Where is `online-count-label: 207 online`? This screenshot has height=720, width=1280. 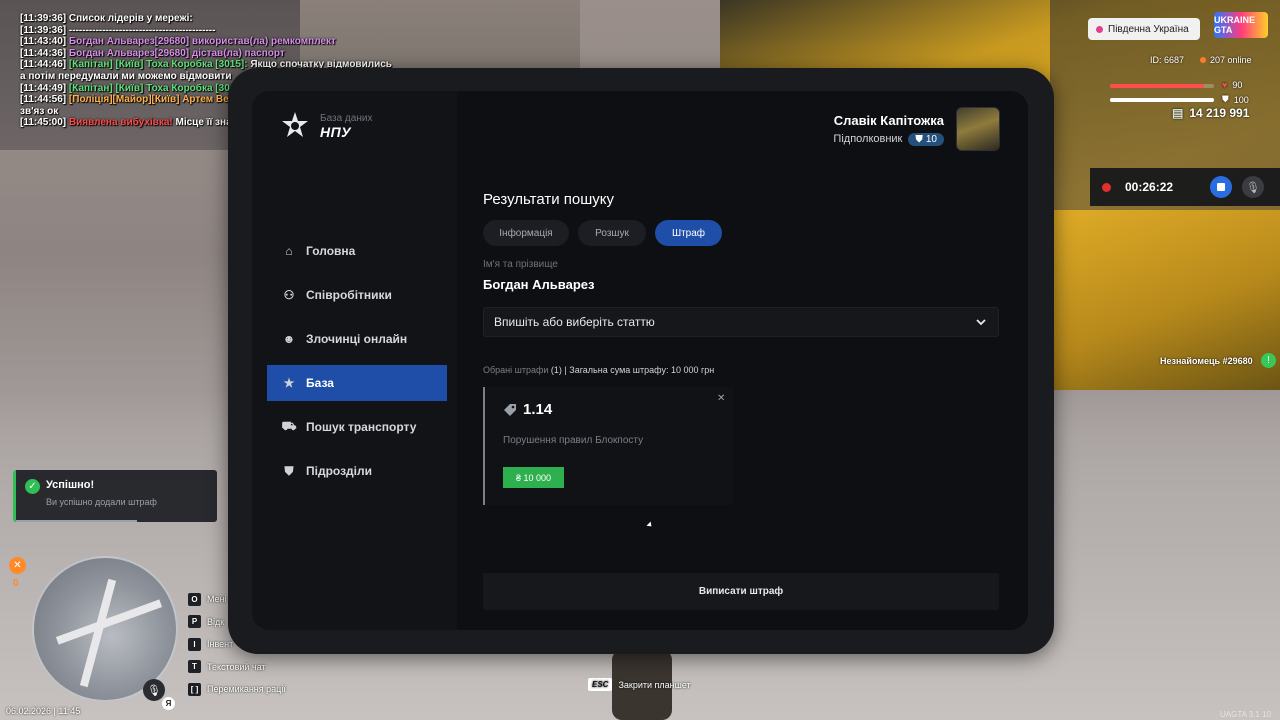 online-count-label: 207 online is located at coordinates (1231, 60).